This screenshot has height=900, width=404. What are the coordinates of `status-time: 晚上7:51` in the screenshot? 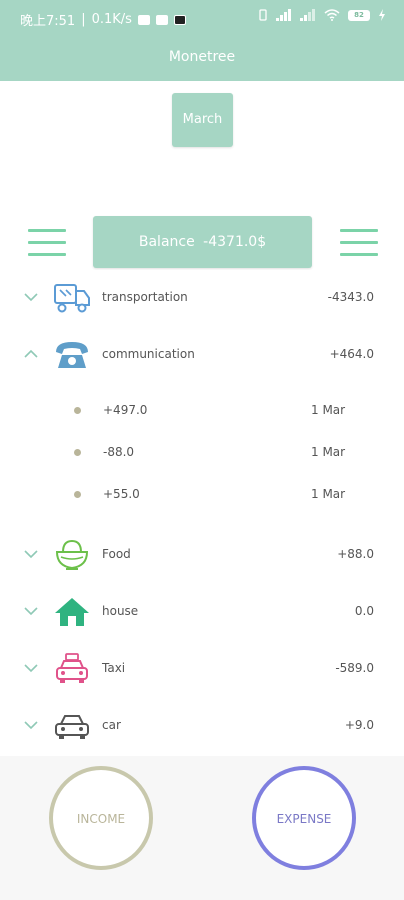 It's located at (48, 21).